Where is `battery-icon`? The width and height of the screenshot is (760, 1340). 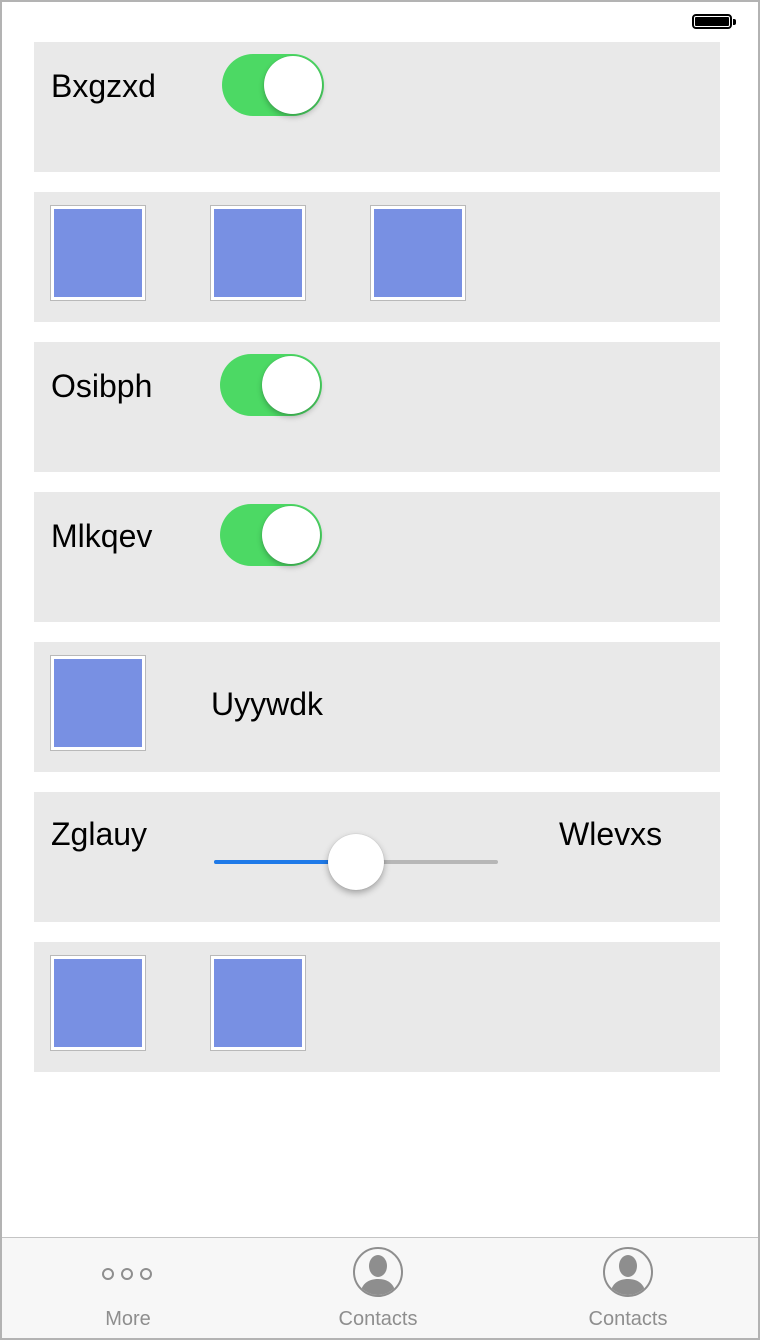
battery-icon is located at coordinates (714, 23).